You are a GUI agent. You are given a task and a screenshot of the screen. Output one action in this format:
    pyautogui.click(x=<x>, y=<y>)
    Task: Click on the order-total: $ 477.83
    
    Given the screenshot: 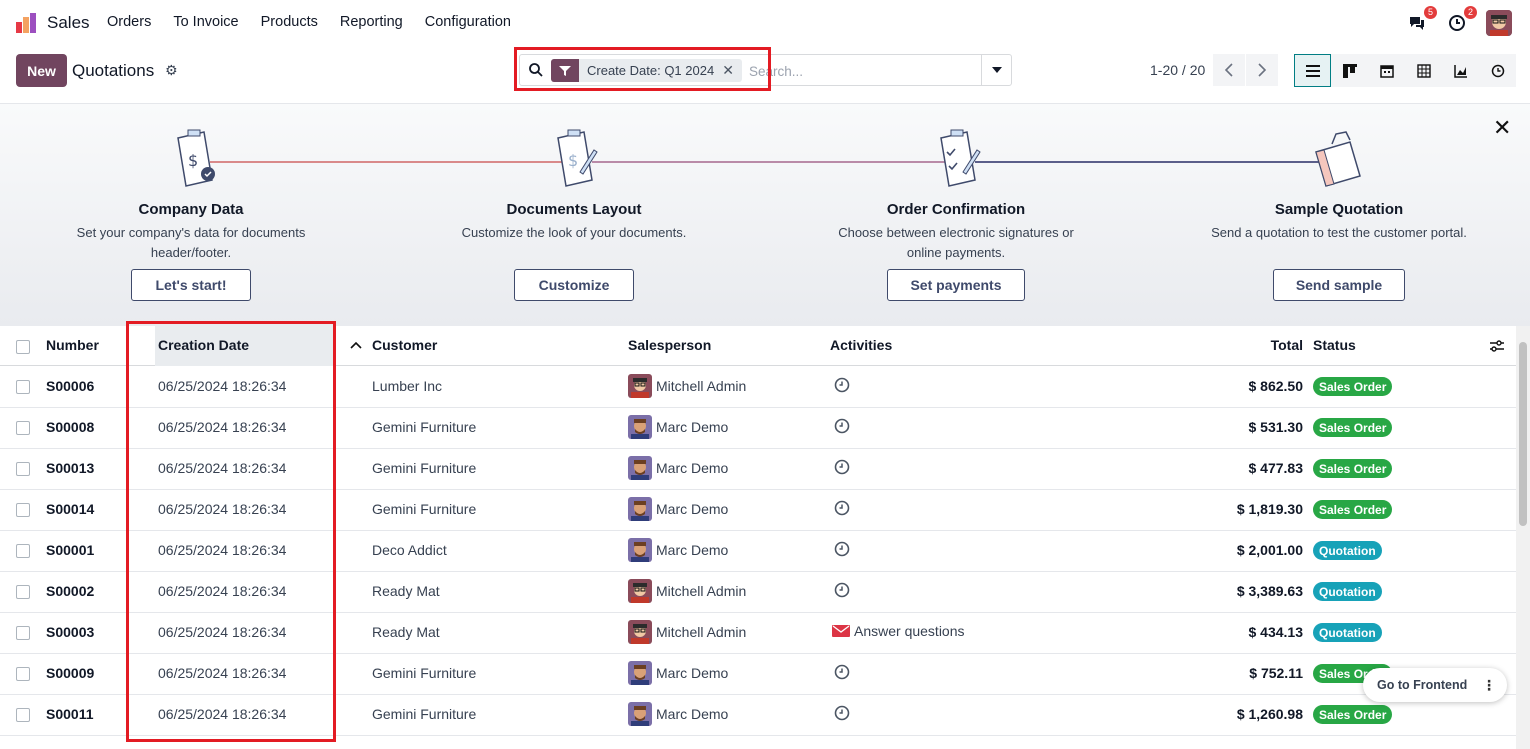 What is the action you would take?
    pyautogui.click(x=1276, y=468)
    